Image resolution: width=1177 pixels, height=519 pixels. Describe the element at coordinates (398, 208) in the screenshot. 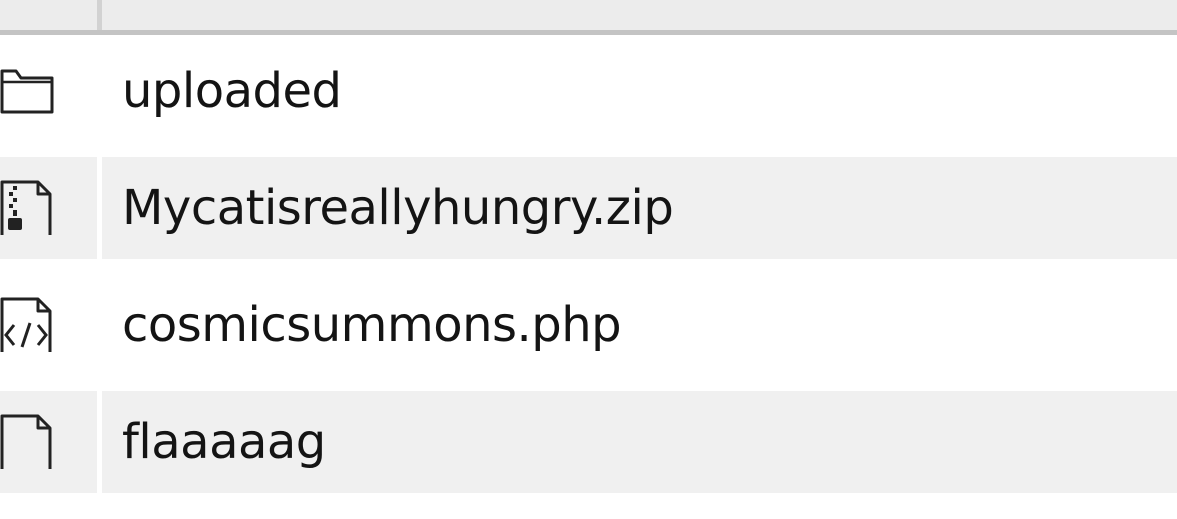

I see `file-name: Mycatisreallyhungry.zip` at that location.